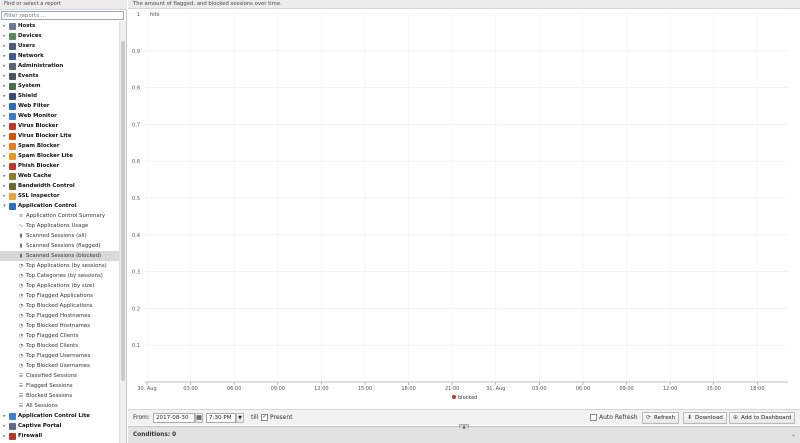 This screenshot has width=800, height=443. I want to click on tree-category: ▸ Spam Blocker Lite, so click(59, 156).